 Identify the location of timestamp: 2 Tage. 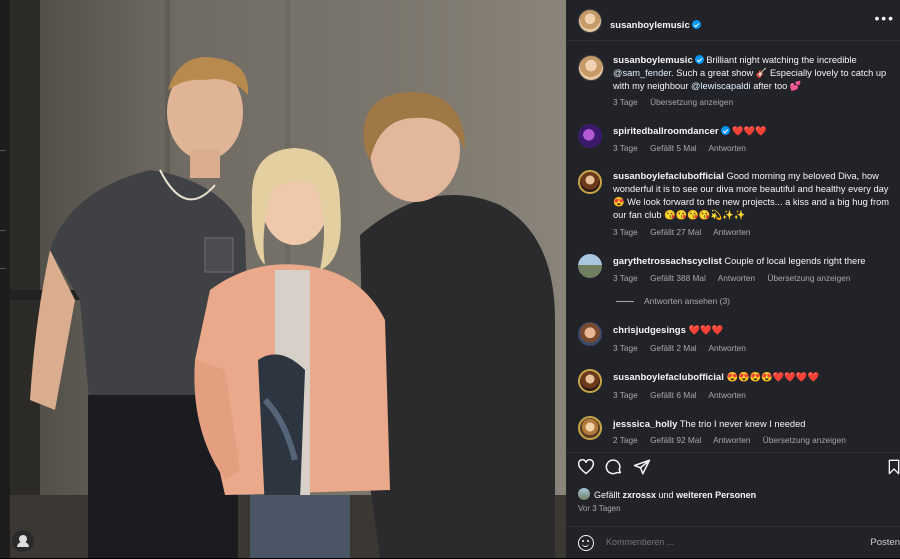
(625, 440).